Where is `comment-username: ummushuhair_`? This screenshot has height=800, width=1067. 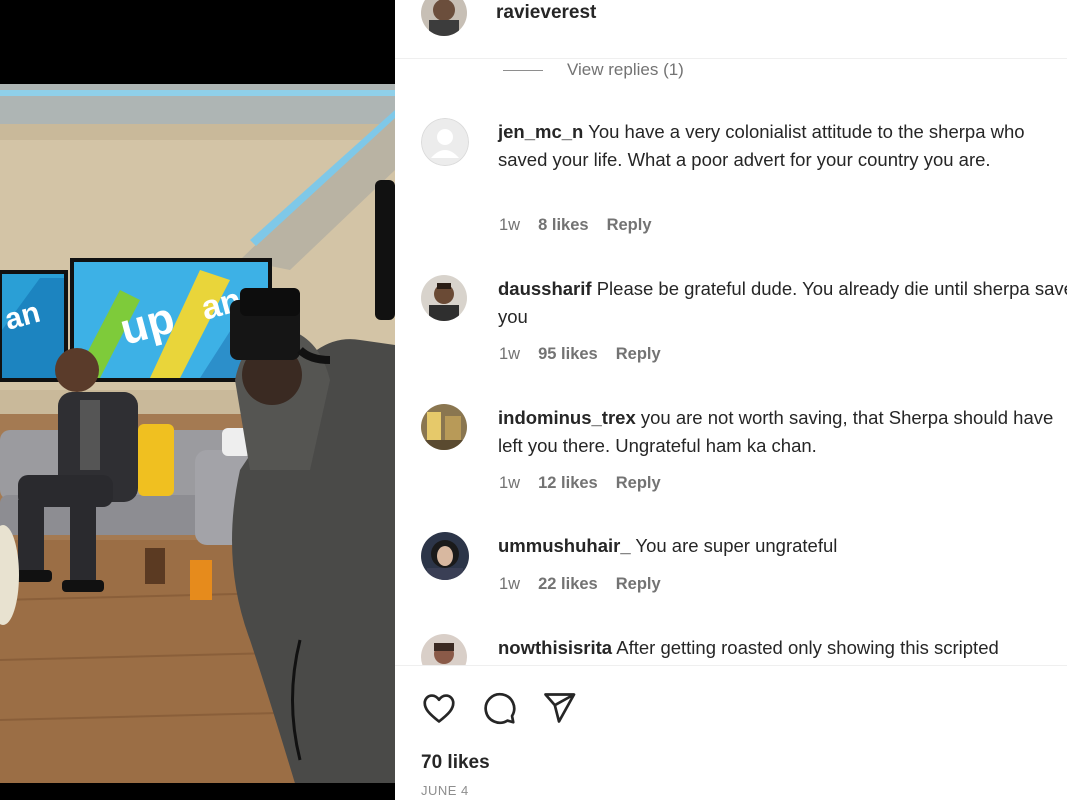 comment-username: ummushuhair_ is located at coordinates (564, 545).